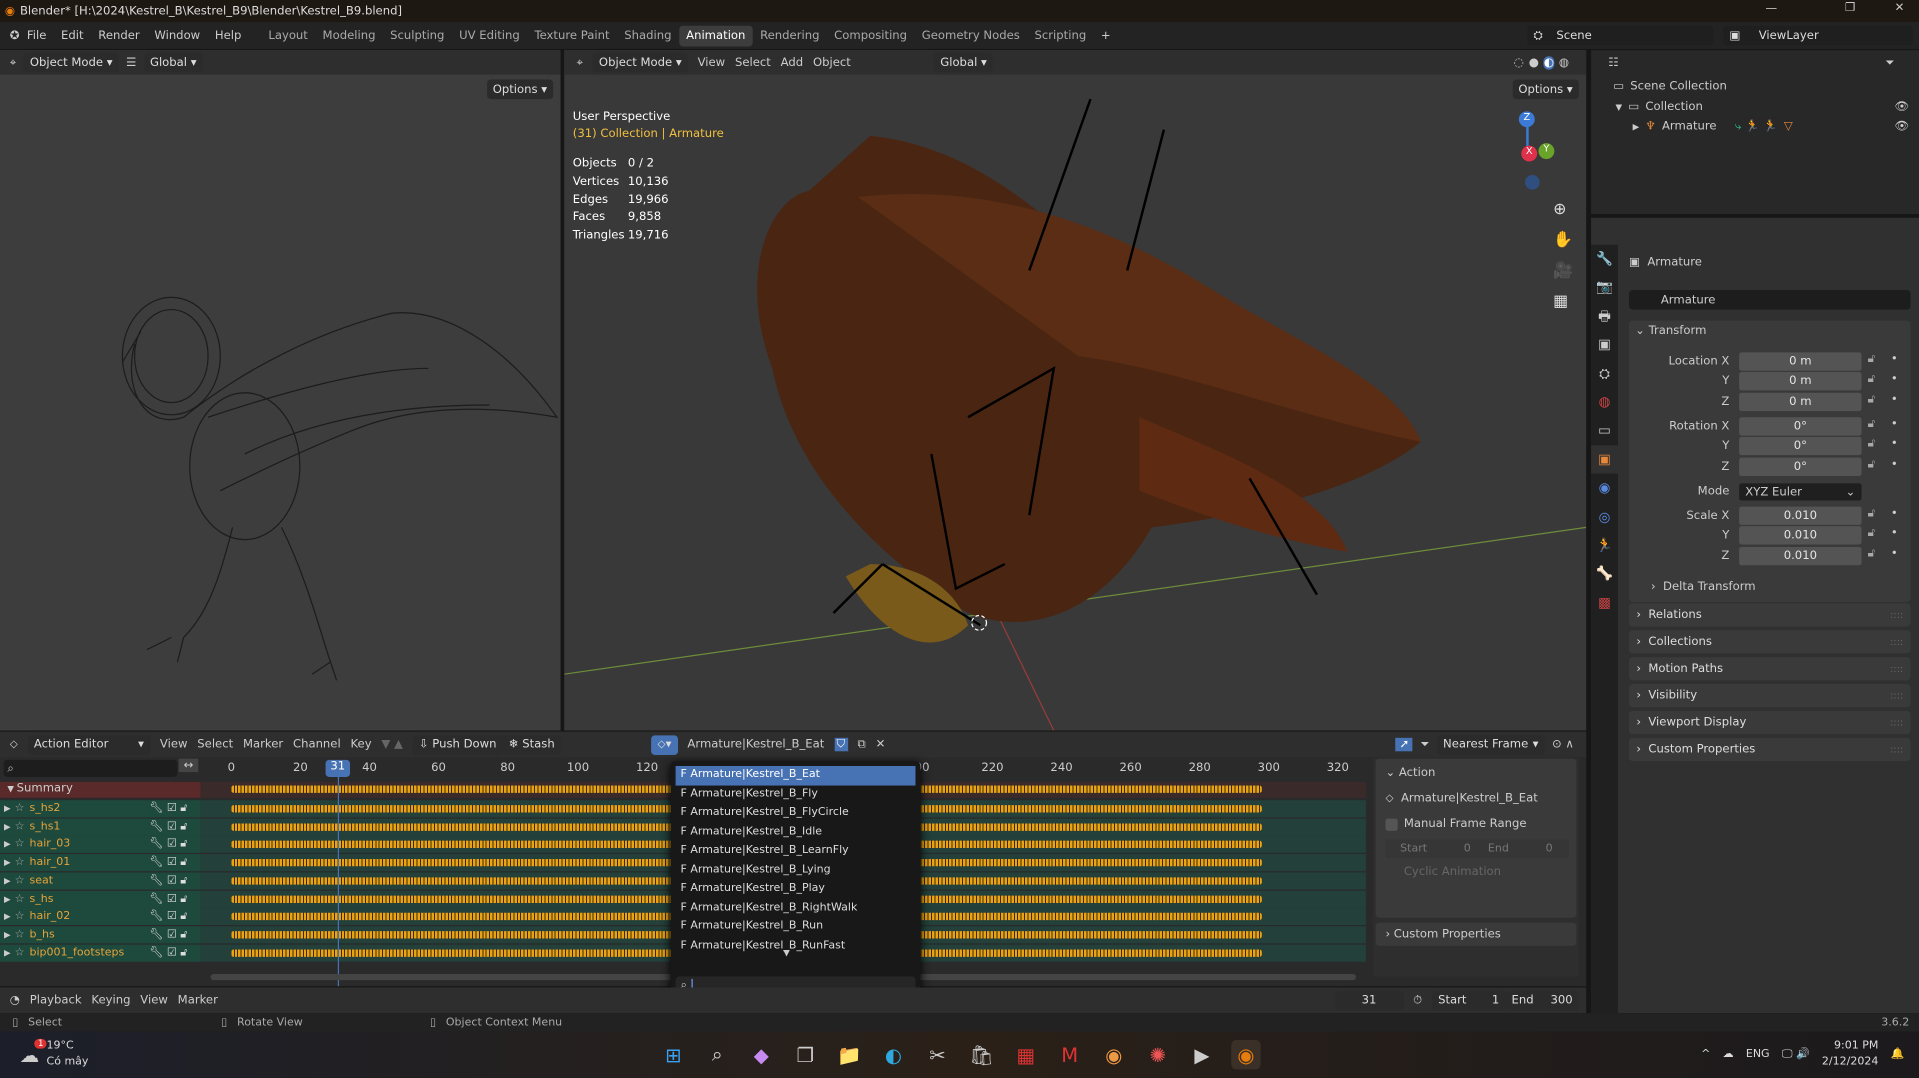 This screenshot has height=1078, width=1919. I want to click on panel-relations: › Relations, so click(1770, 615).